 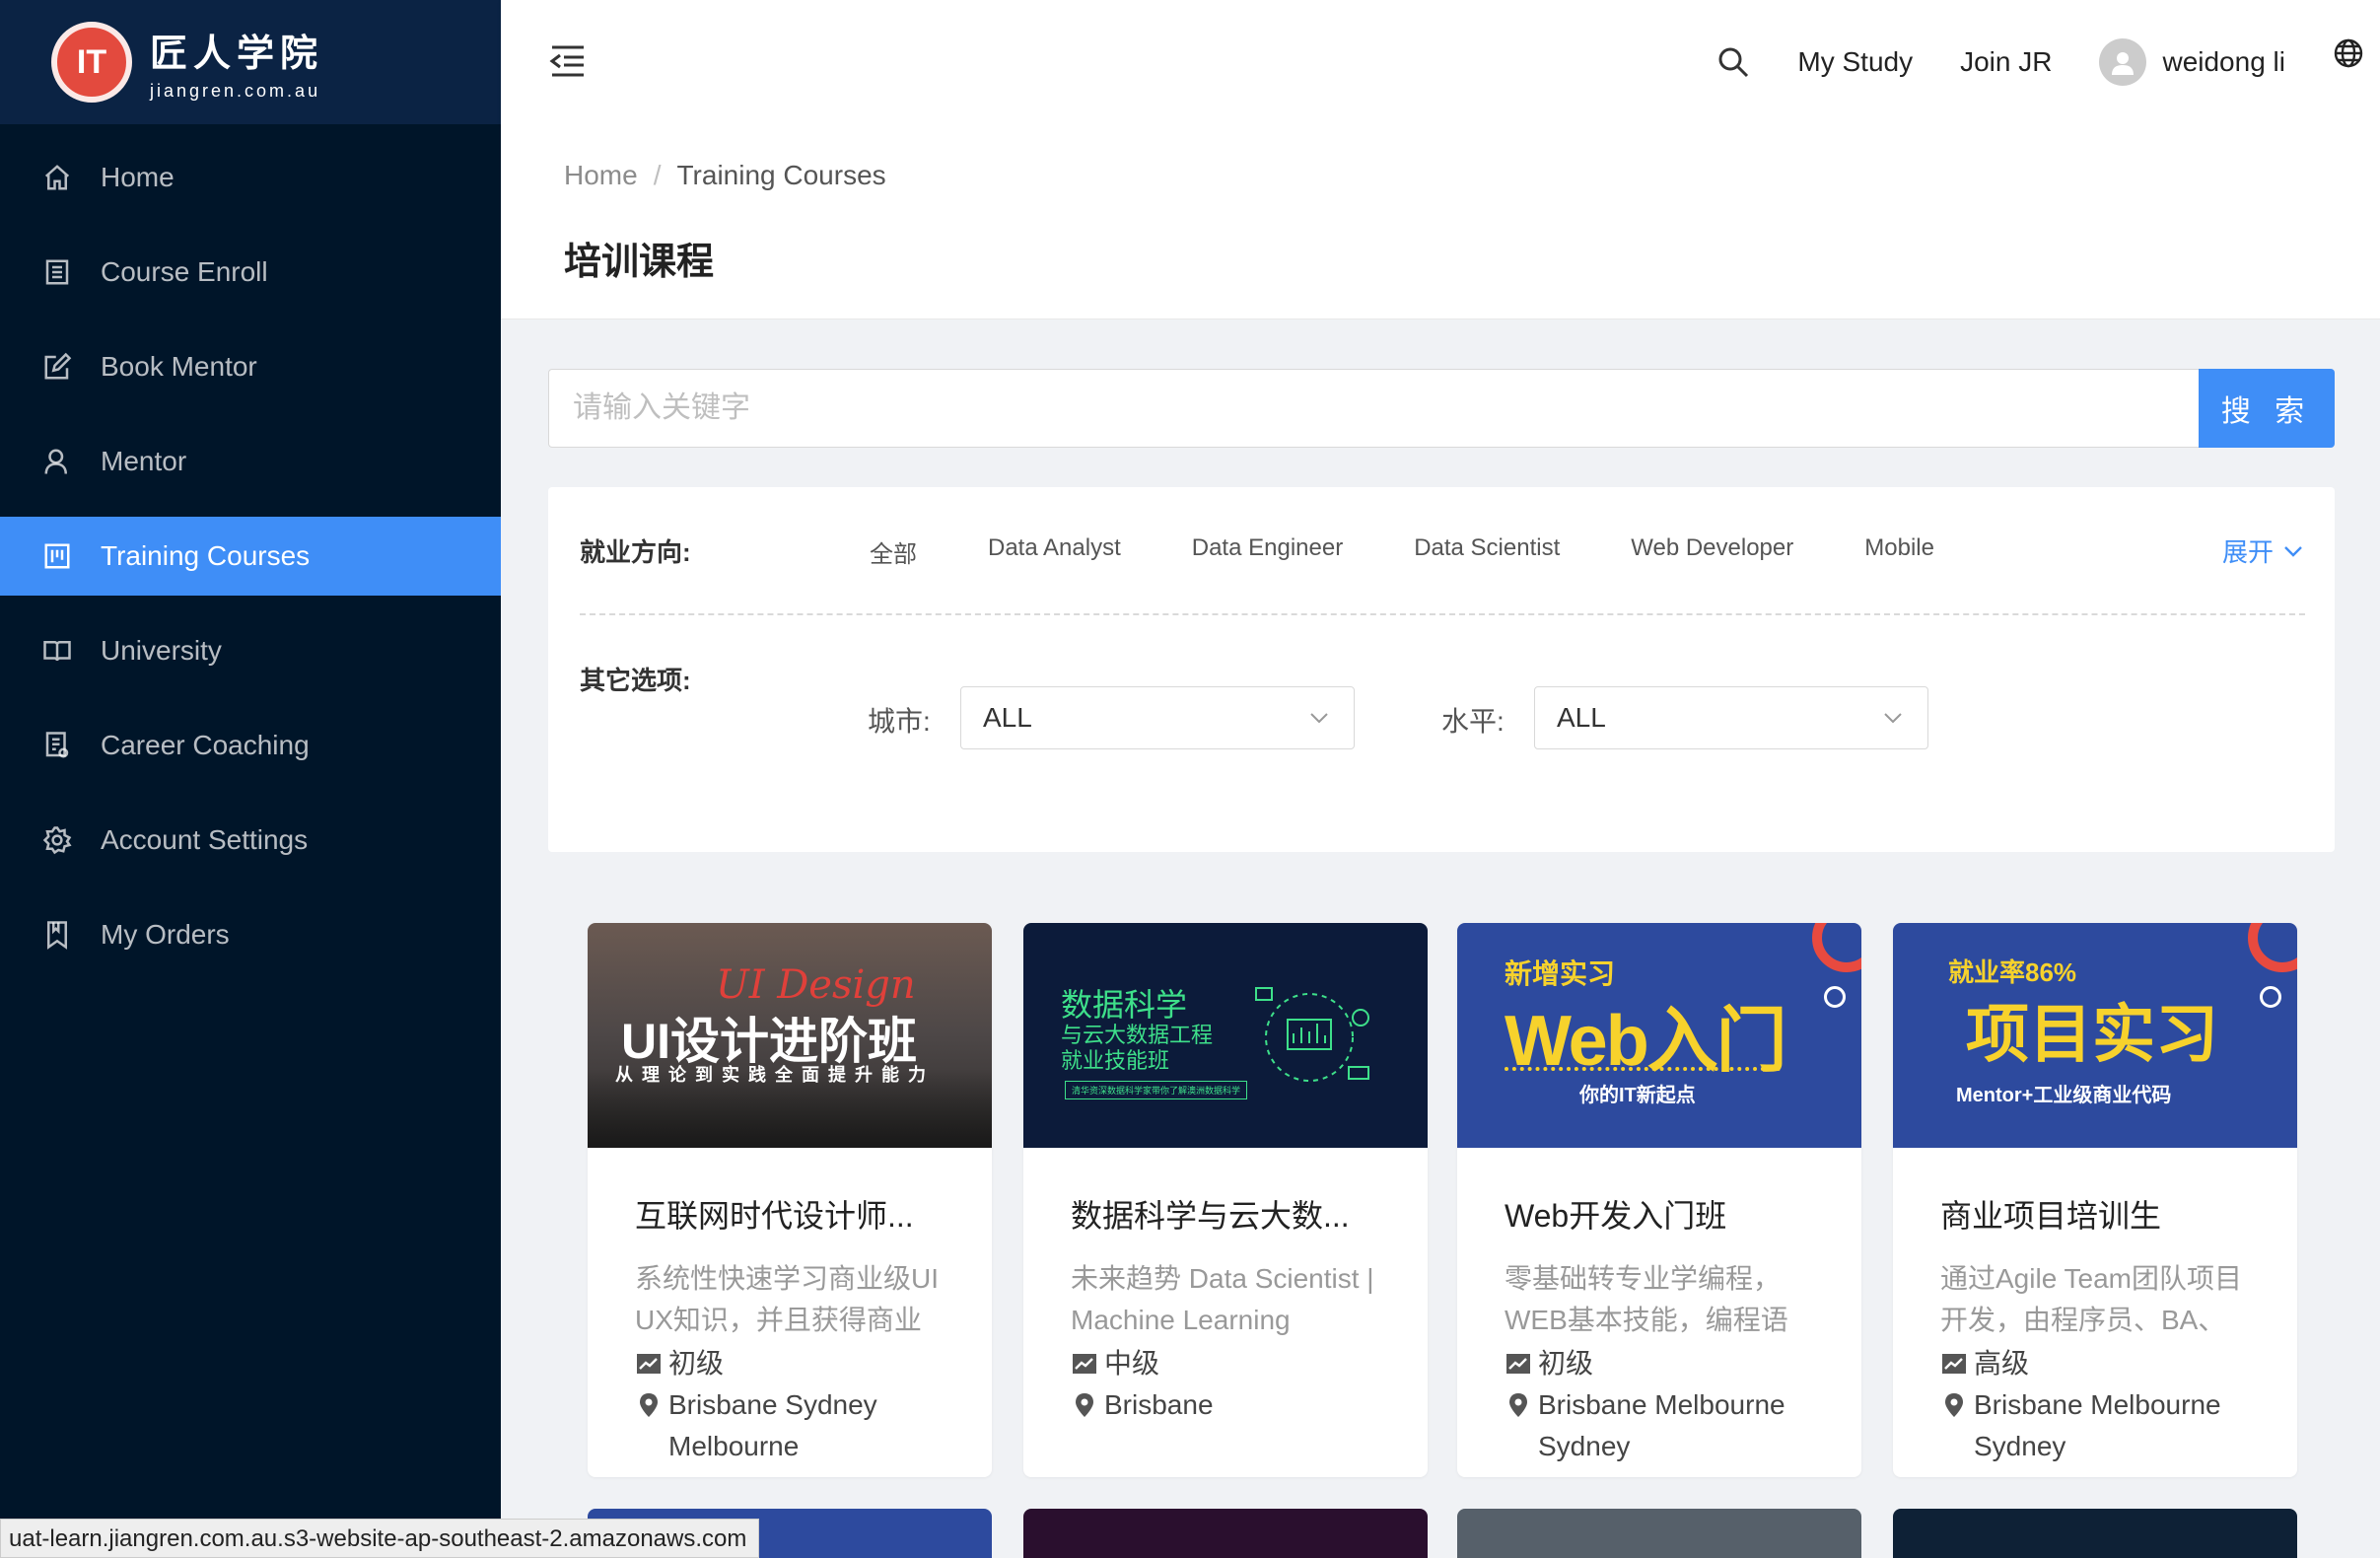 I want to click on direction-tag-all: 全部, so click(x=893, y=551).